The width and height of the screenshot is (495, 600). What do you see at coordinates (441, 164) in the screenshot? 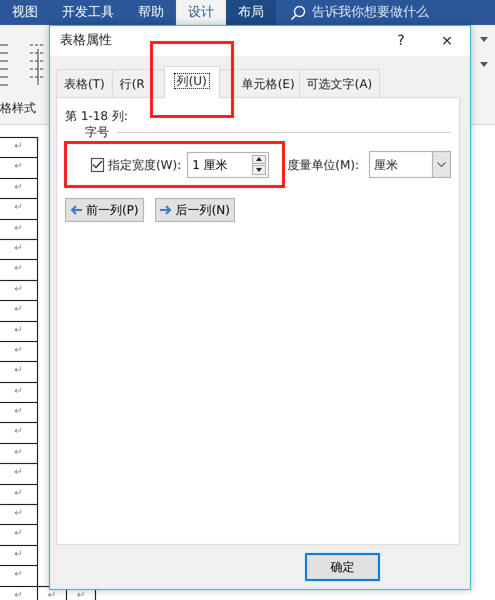
I see `caret-icon` at bounding box center [441, 164].